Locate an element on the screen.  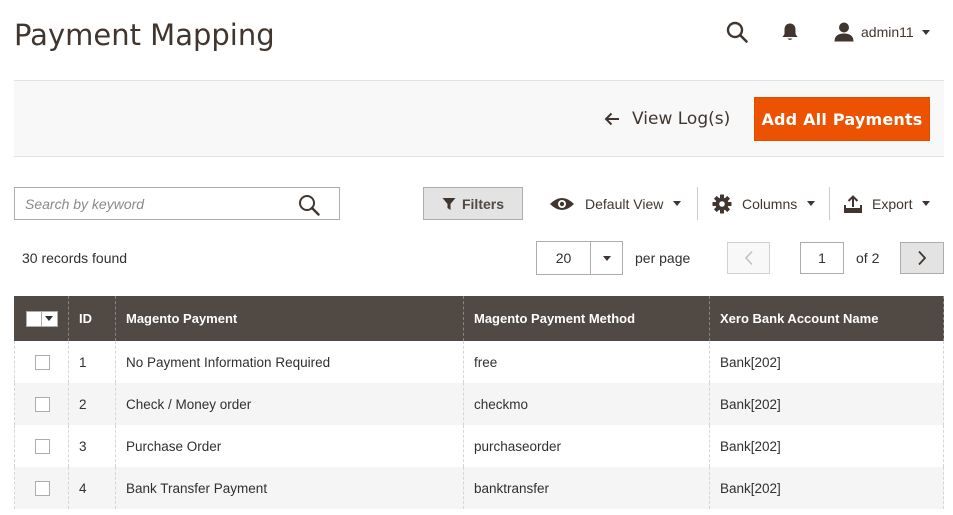
admin-user-menu: admin11 is located at coordinates (881, 32).